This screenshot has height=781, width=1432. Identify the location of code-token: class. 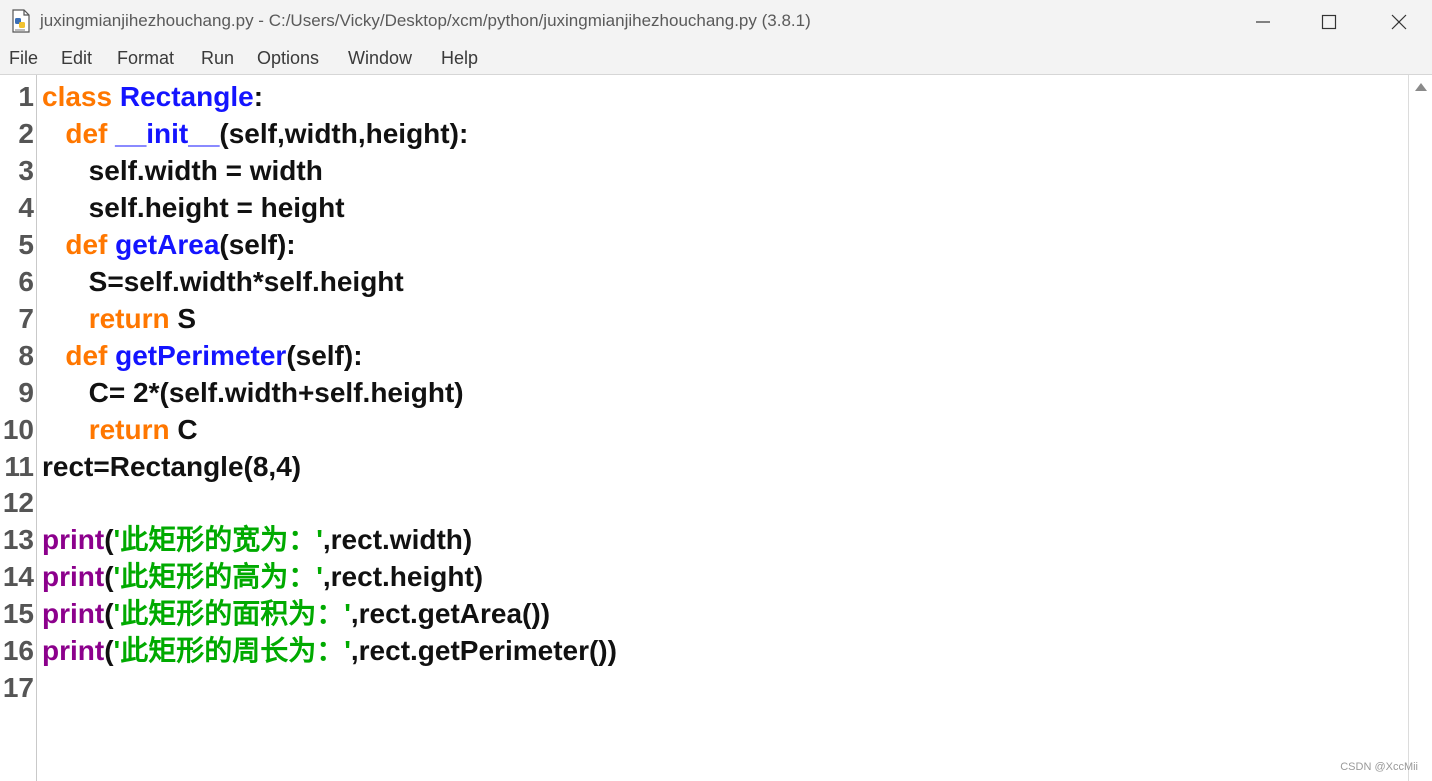
(81, 96).